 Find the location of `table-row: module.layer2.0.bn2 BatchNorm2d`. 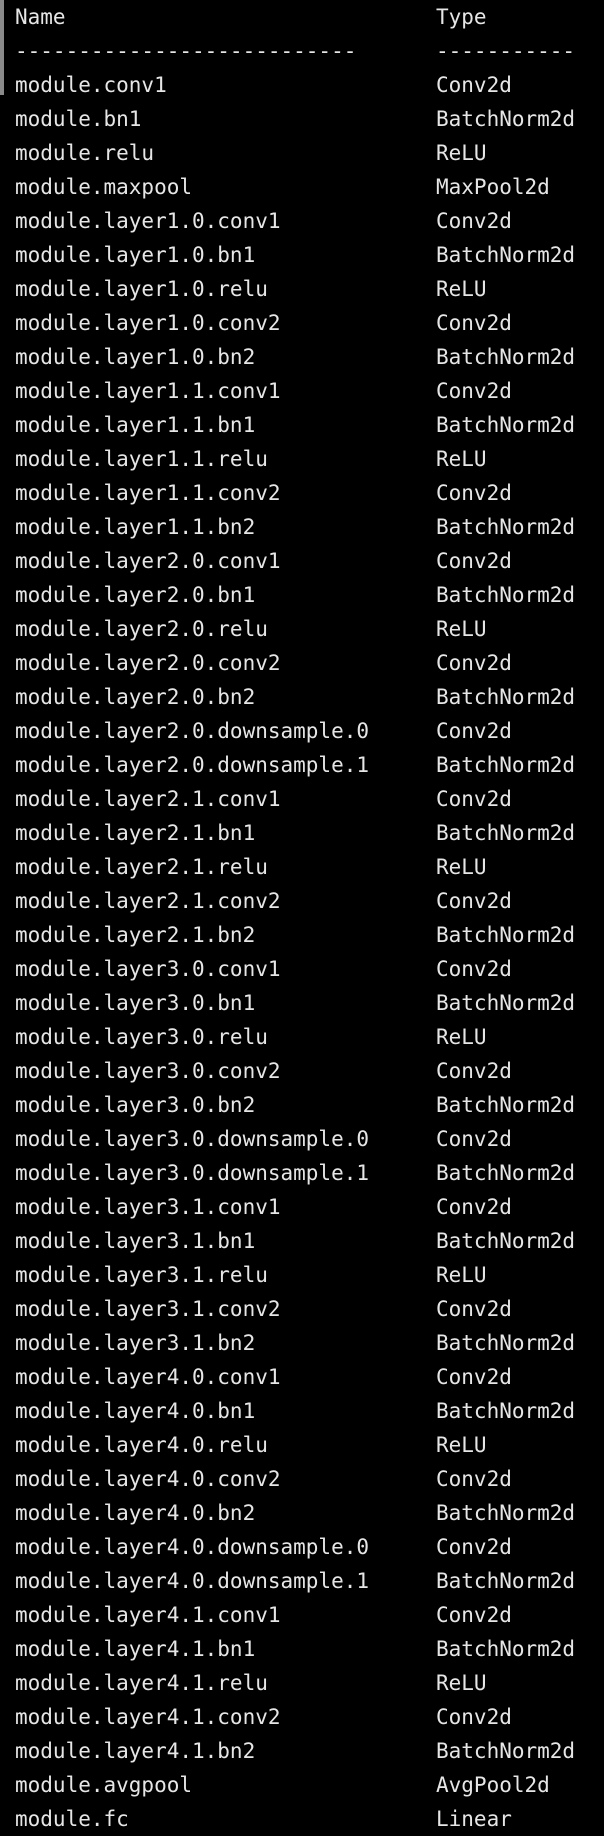

table-row: module.layer2.0.bn2 BatchNorm2d is located at coordinates (309, 697).